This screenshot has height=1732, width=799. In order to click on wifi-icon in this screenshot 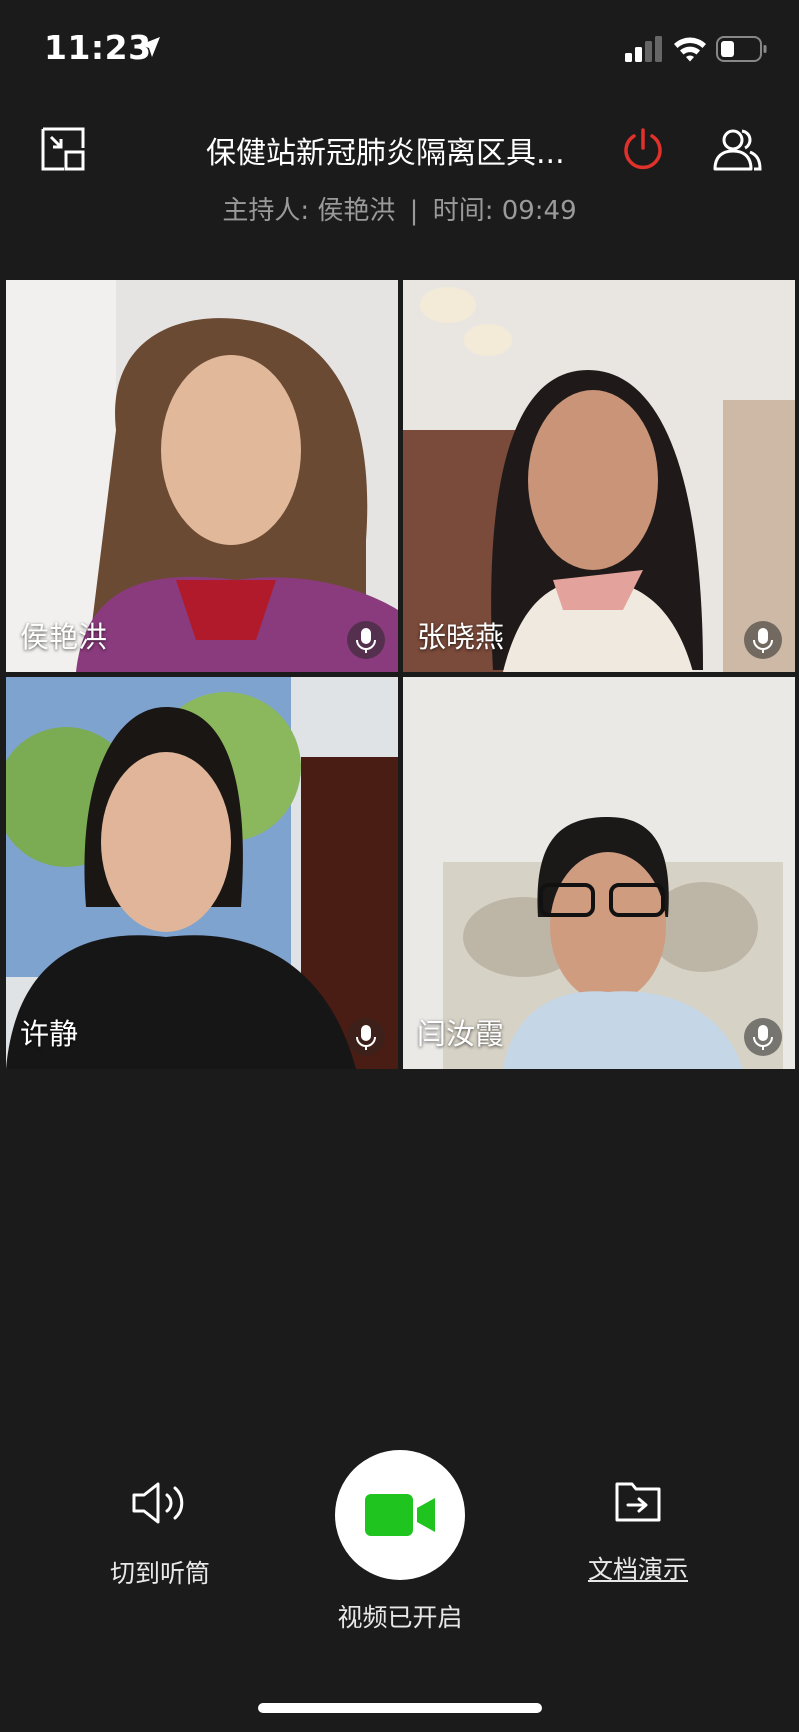, I will do `click(690, 49)`.